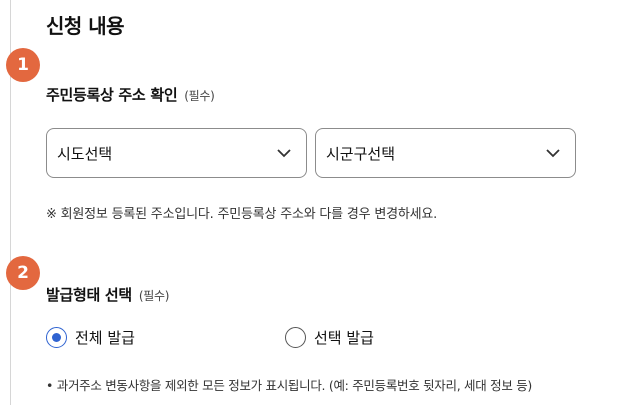  I want to click on sigungu-select-value: 시군구선택, so click(361, 153).